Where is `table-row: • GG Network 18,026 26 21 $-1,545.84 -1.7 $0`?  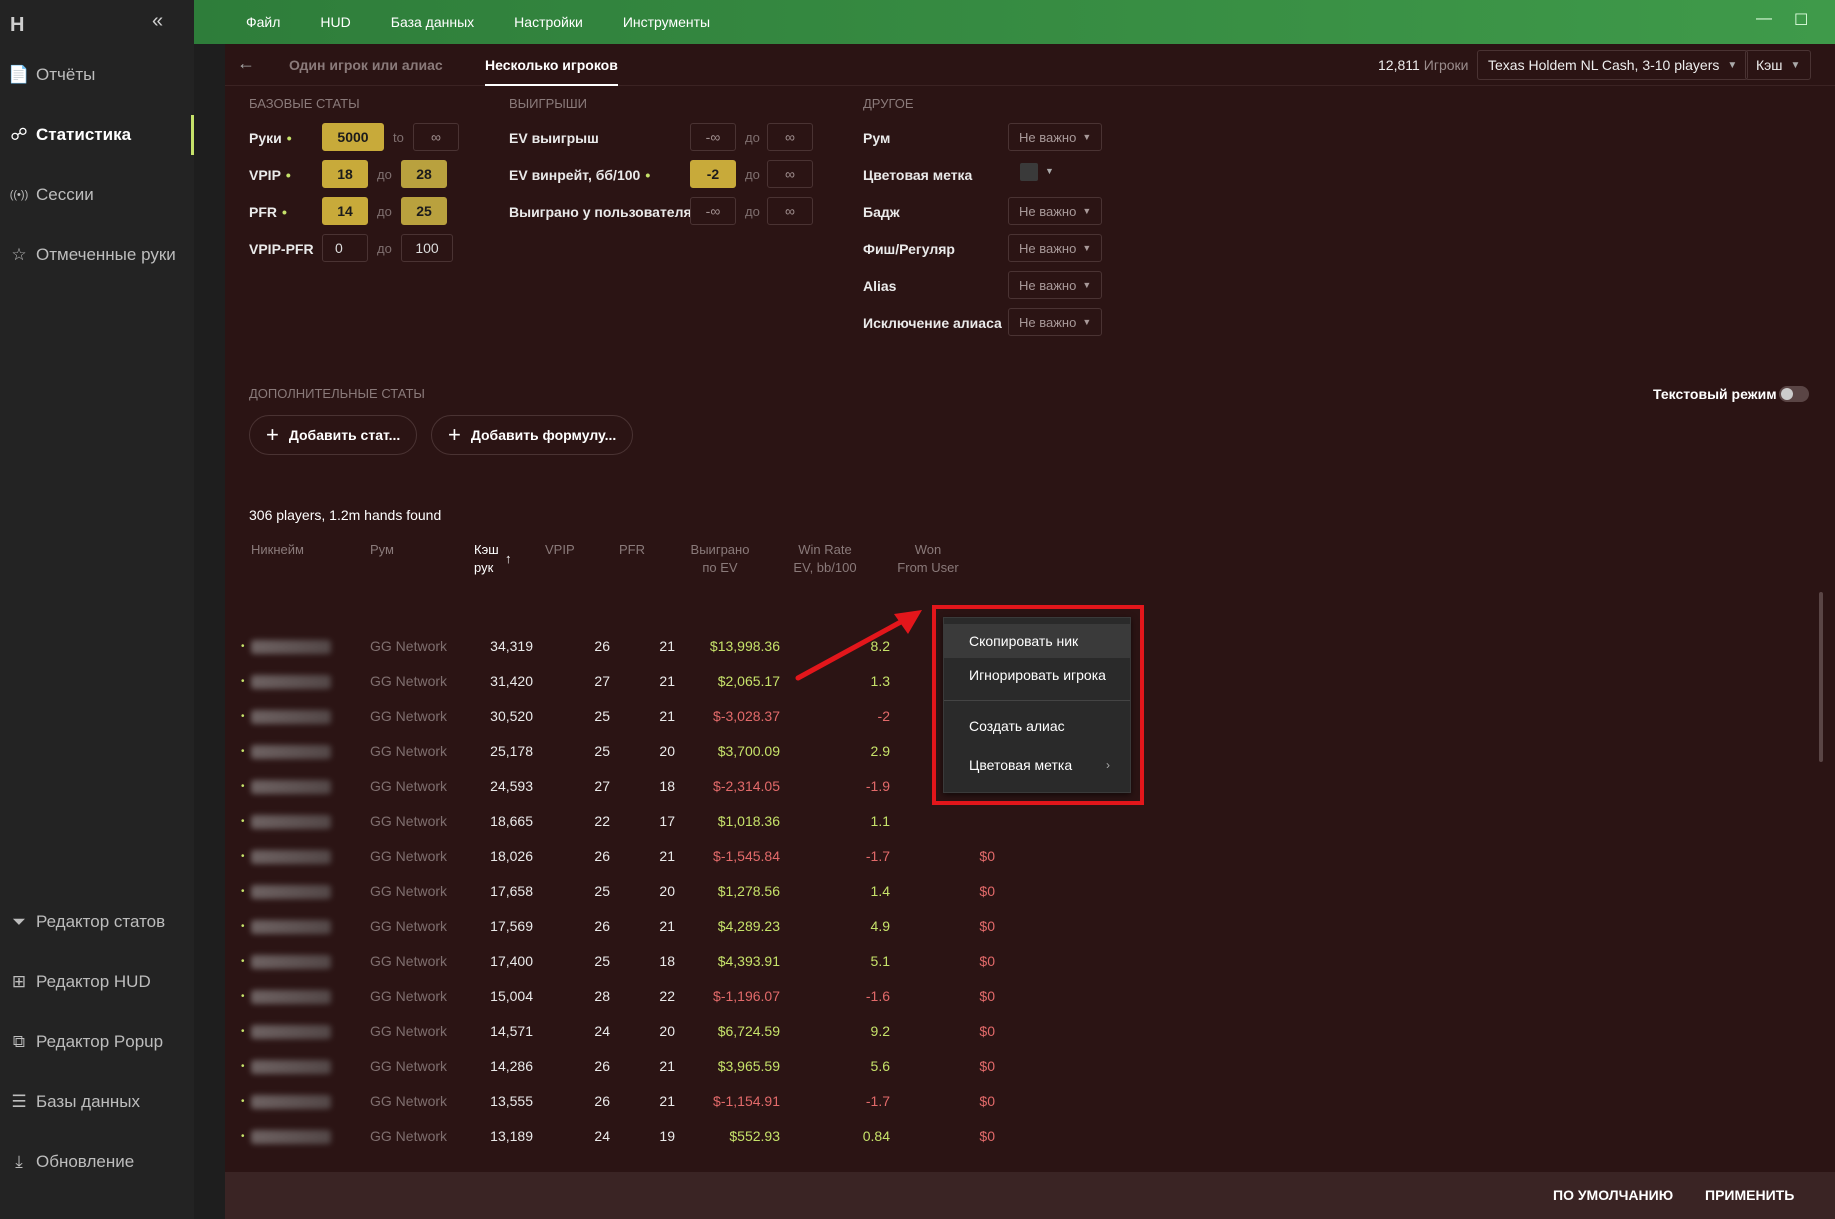 table-row: • GG Network 18,026 26 21 $-1,545.84 -1.7 $0 is located at coordinates (1005, 856).